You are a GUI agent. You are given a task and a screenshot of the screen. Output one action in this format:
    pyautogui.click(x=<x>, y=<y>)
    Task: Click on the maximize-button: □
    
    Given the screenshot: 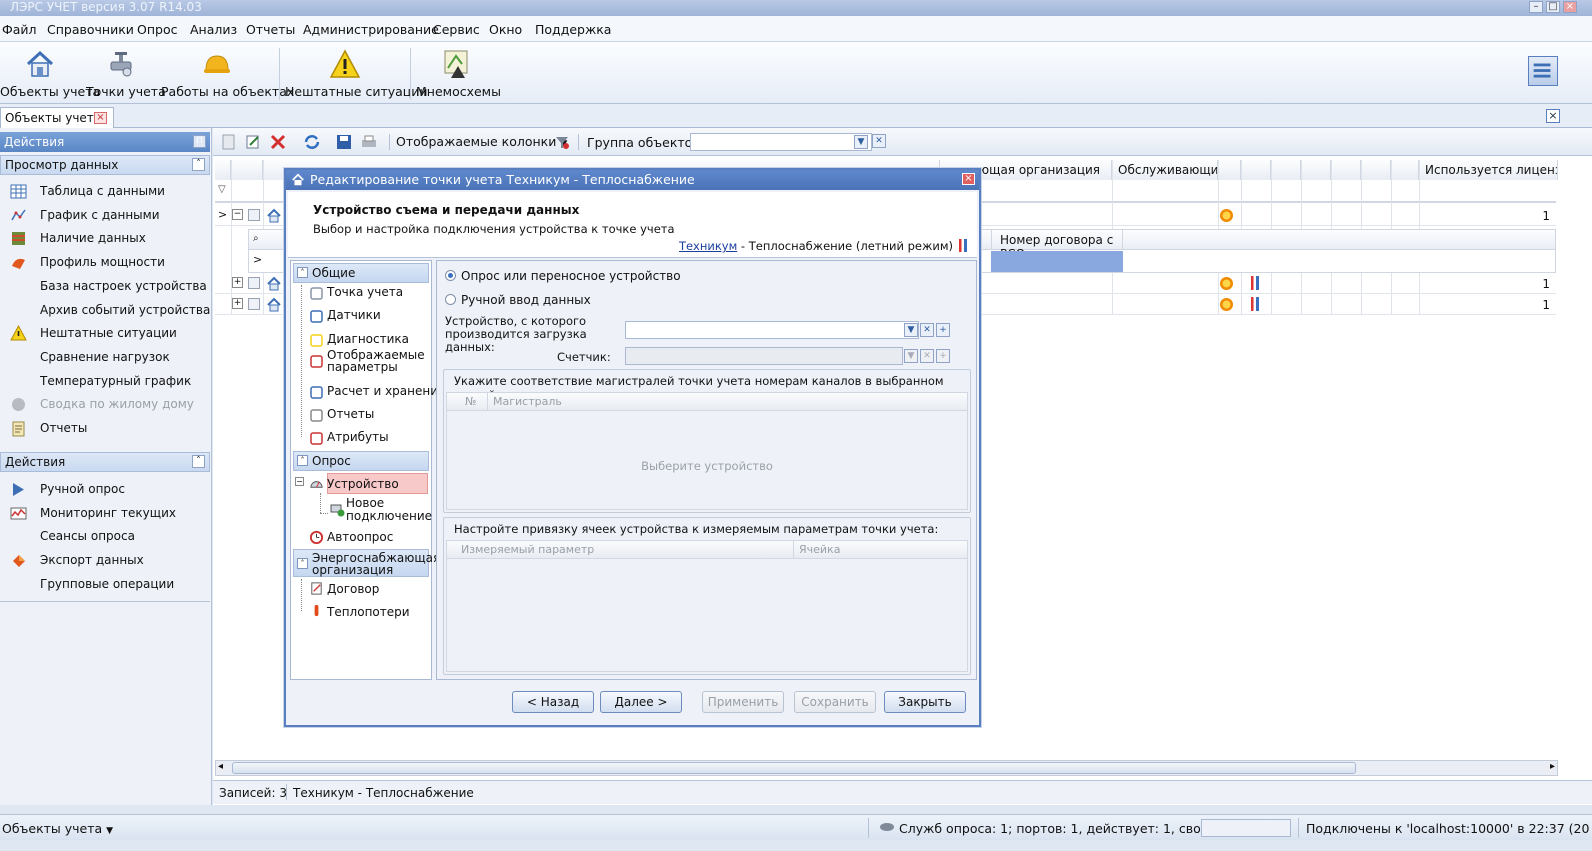 What is the action you would take?
    pyautogui.click(x=1553, y=7)
    